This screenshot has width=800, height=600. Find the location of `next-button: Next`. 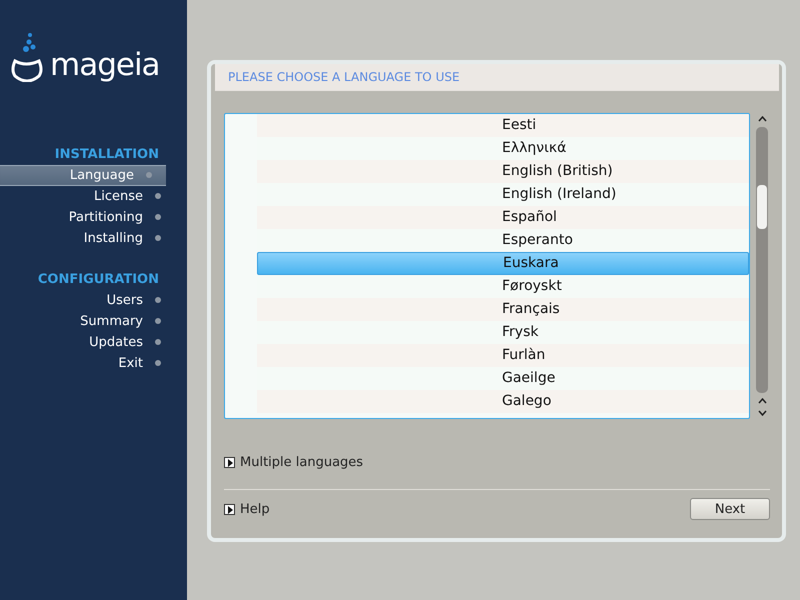

next-button: Next is located at coordinates (730, 509).